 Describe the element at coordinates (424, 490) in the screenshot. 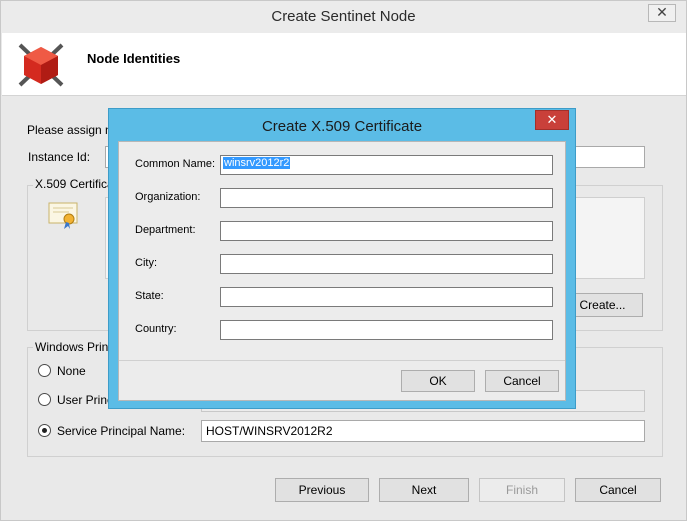

I see `next-button: Next` at that location.